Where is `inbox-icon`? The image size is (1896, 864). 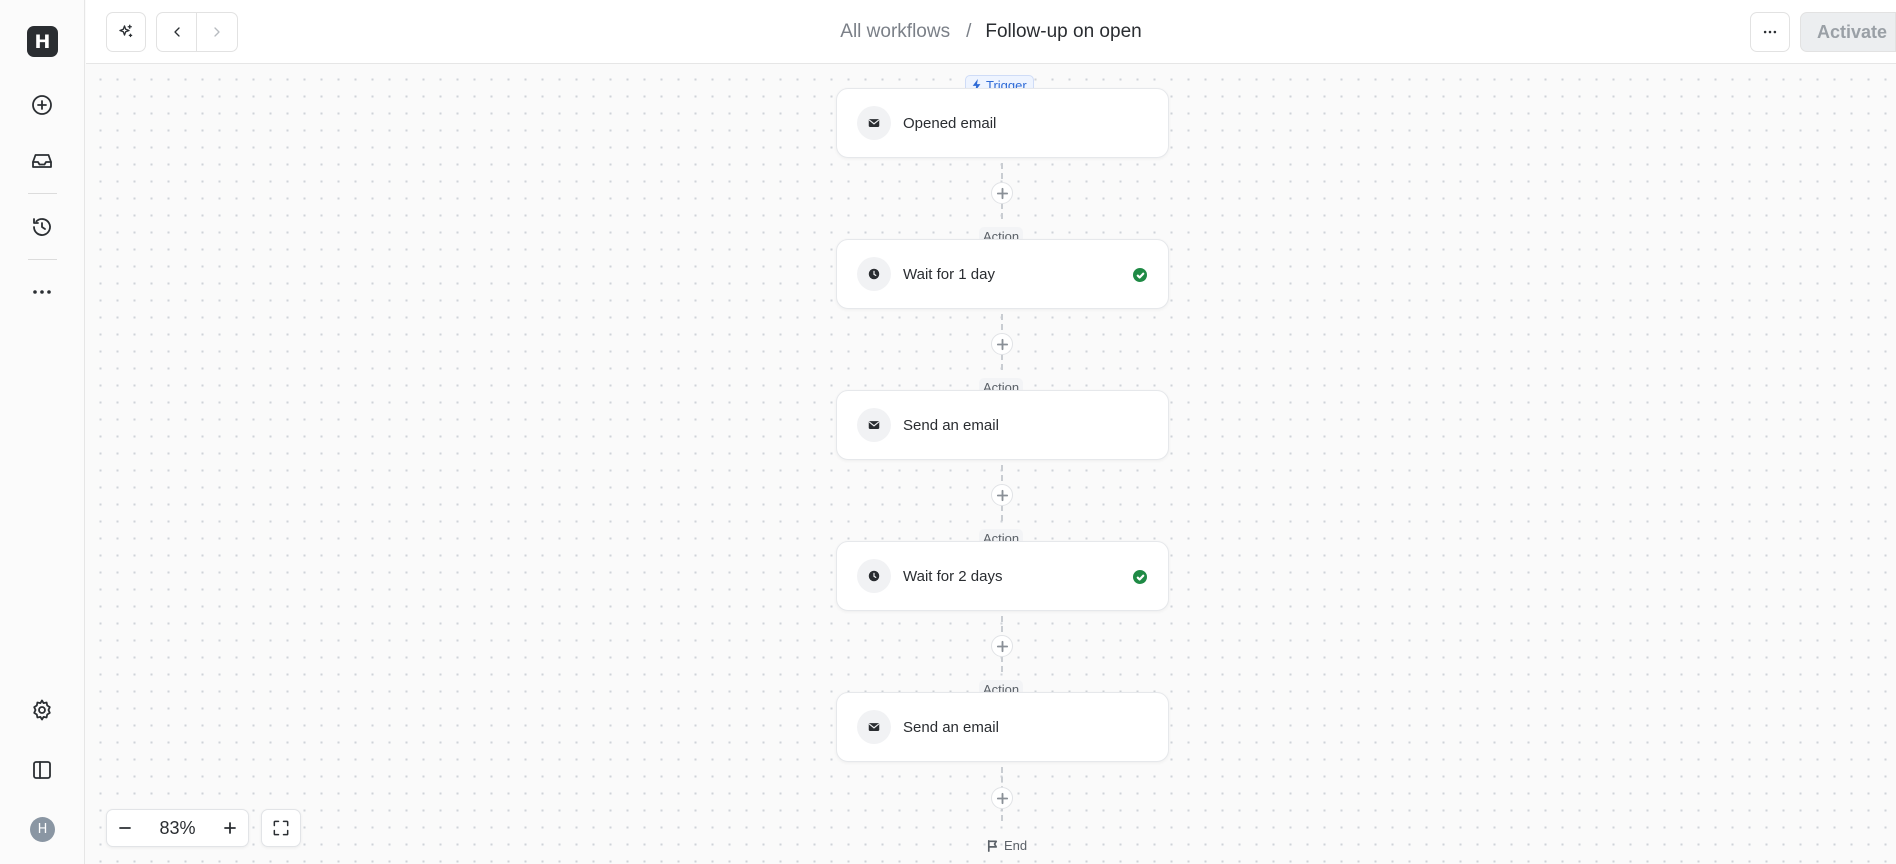 inbox-icon is located at coordinates (42, 161).